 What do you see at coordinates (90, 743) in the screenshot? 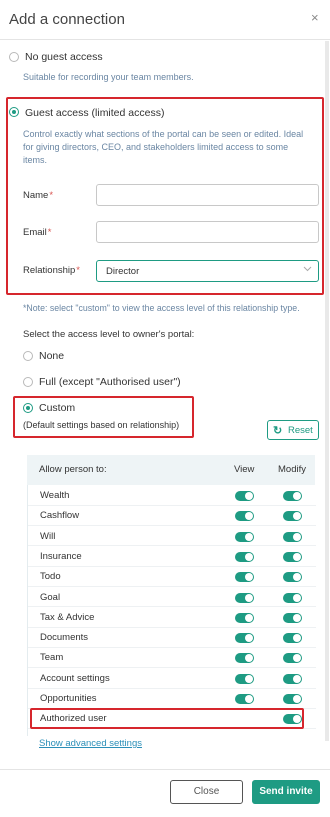
I see `show-advanced-settings-link: Show advanced settings` at bounding box center [90, 743].